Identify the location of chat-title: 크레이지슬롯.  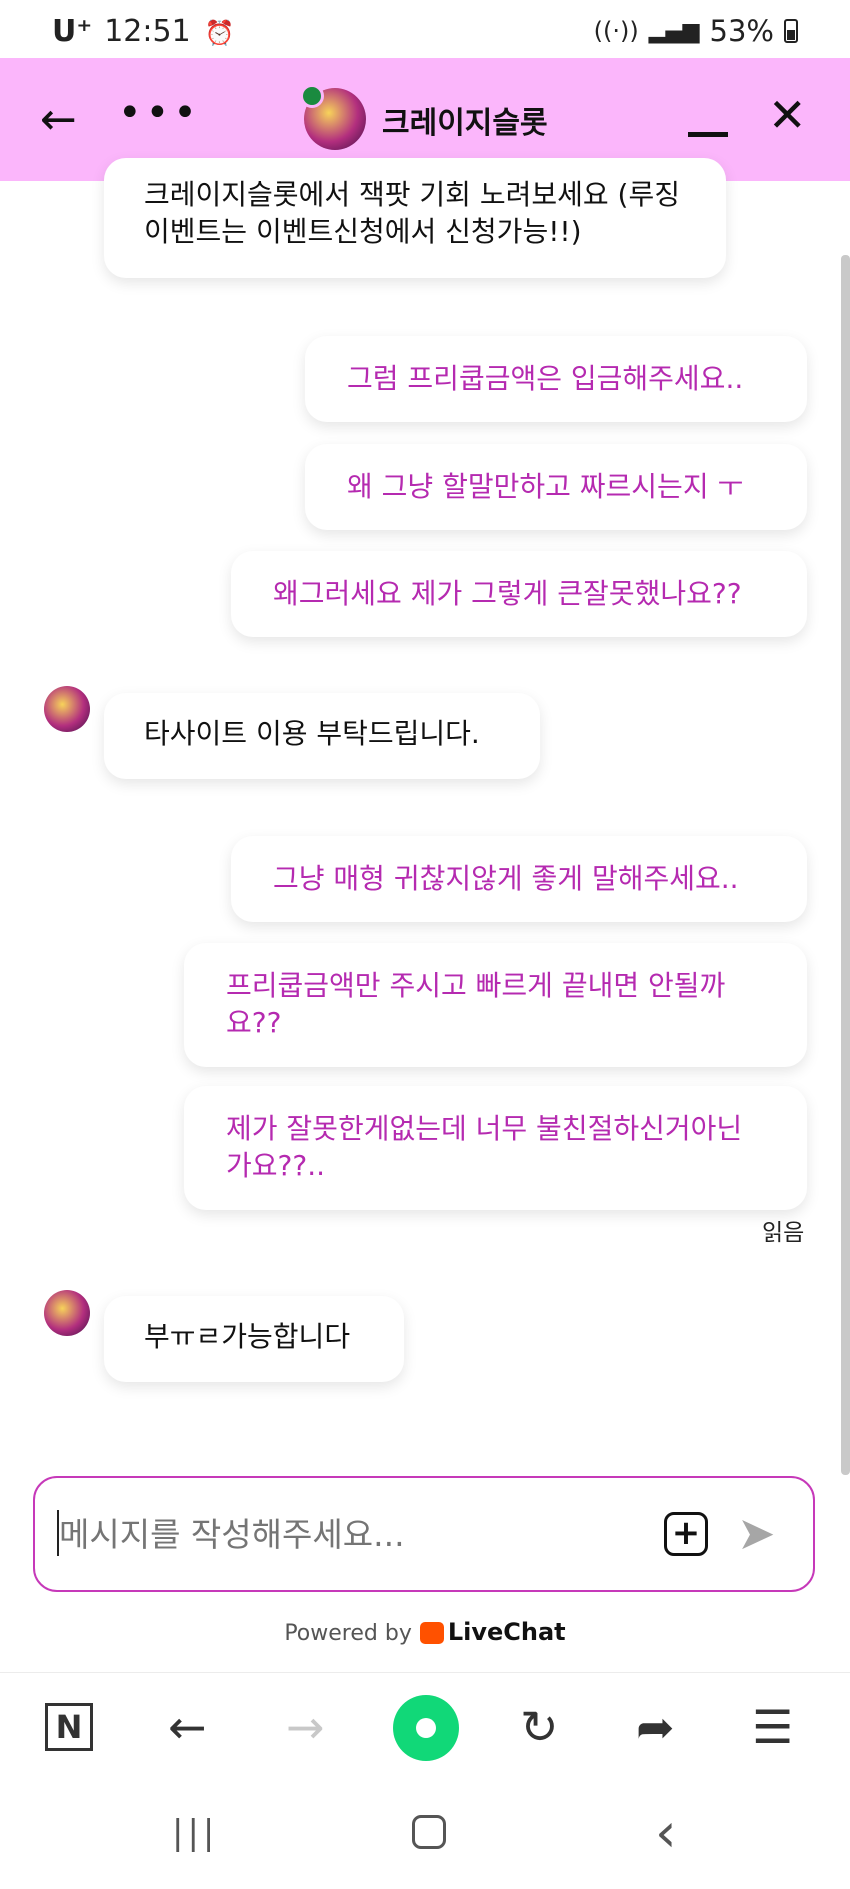
(465, 123).